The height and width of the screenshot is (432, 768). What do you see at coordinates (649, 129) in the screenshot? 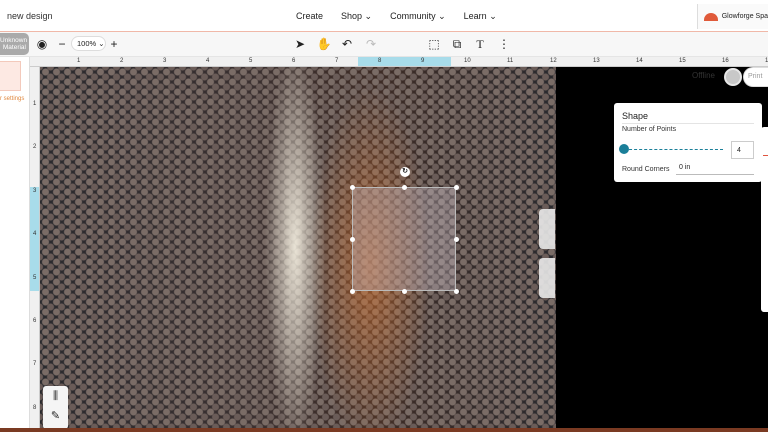
I see `points-label: Number of Points` at bounding box center [649, 129].